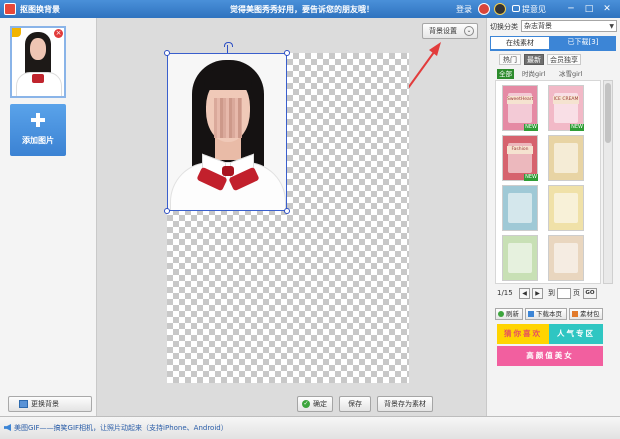 The image size is (620, 439). I want to click on resize-handle-top-left, so click(167, 53).